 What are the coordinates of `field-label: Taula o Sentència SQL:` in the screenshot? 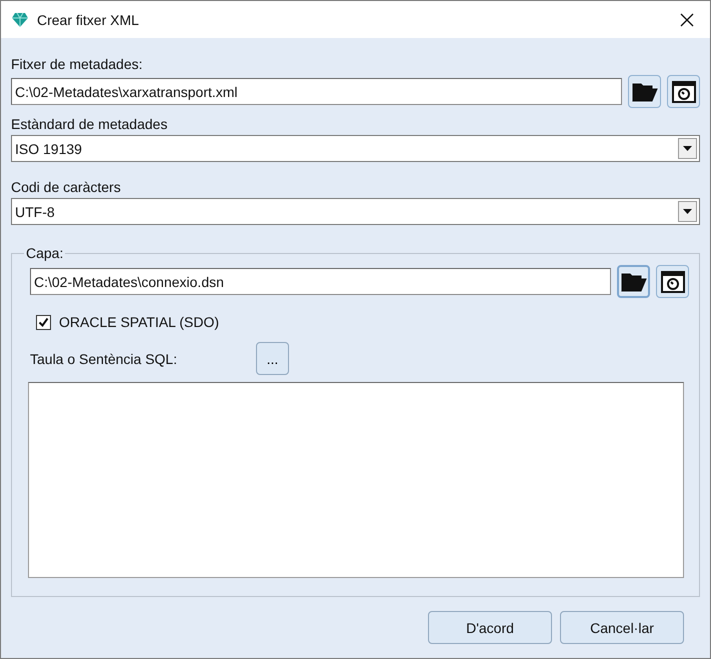 It's located at (104, 358).